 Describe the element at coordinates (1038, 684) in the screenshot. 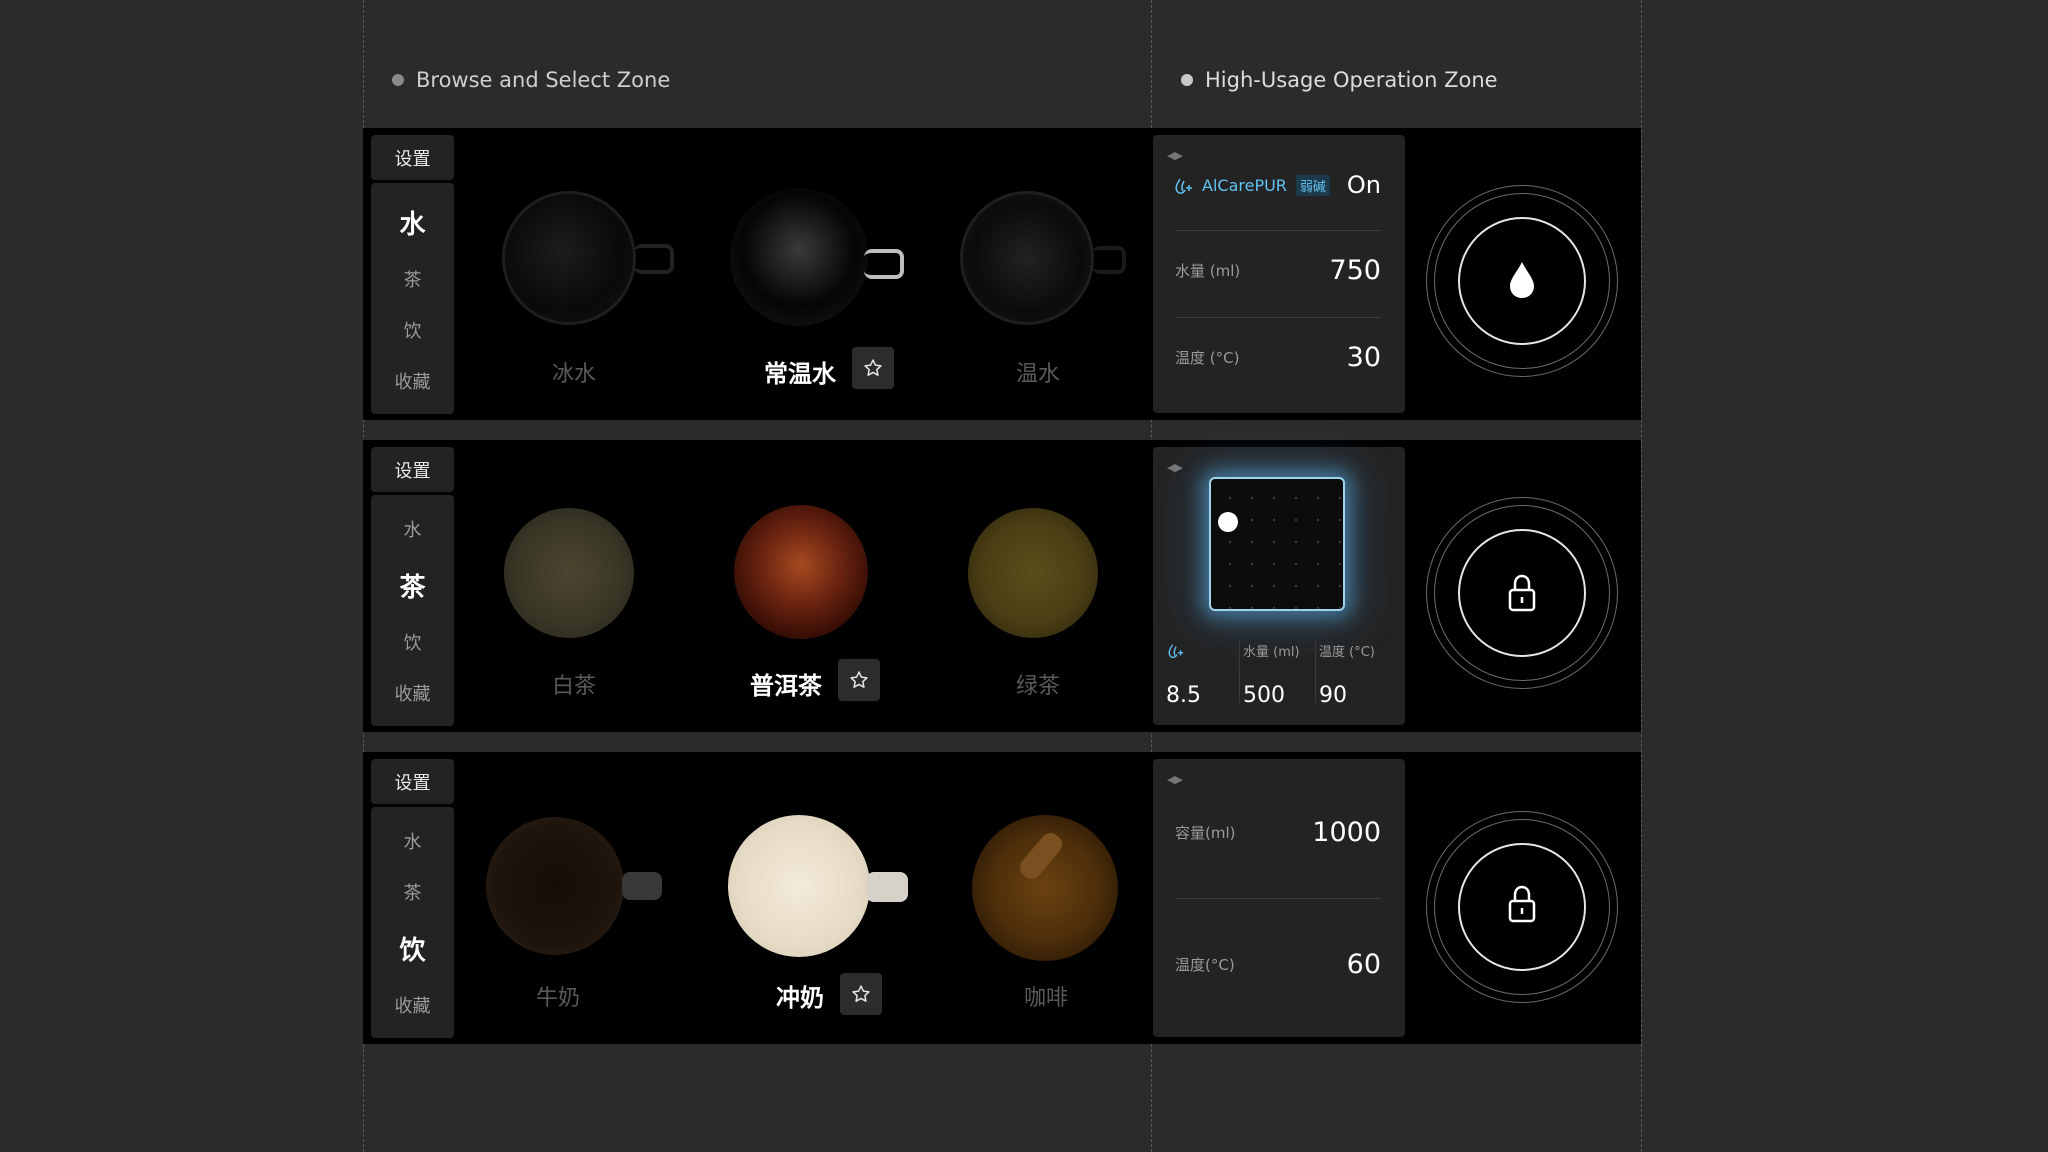

I see `item-green-tea-label: 绿茶` at that location.